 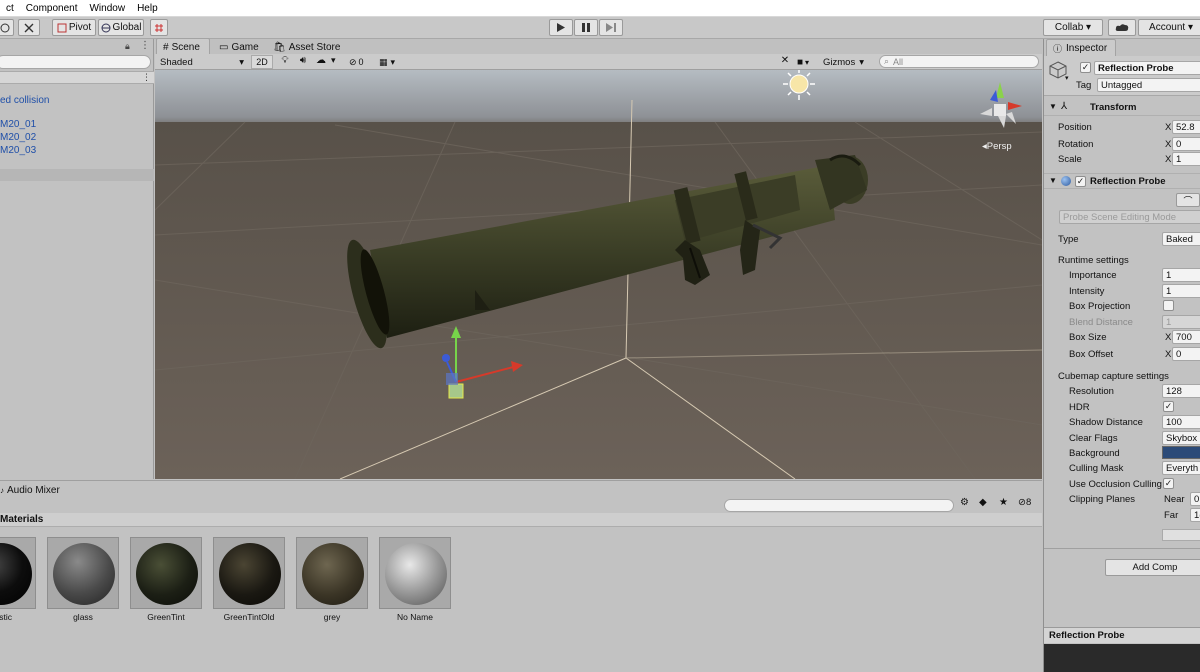 What do you see at coordinates (785, 62) in the screenshot?
I see `tools-settings-icon: ✕` at bounding box center [785, 62].